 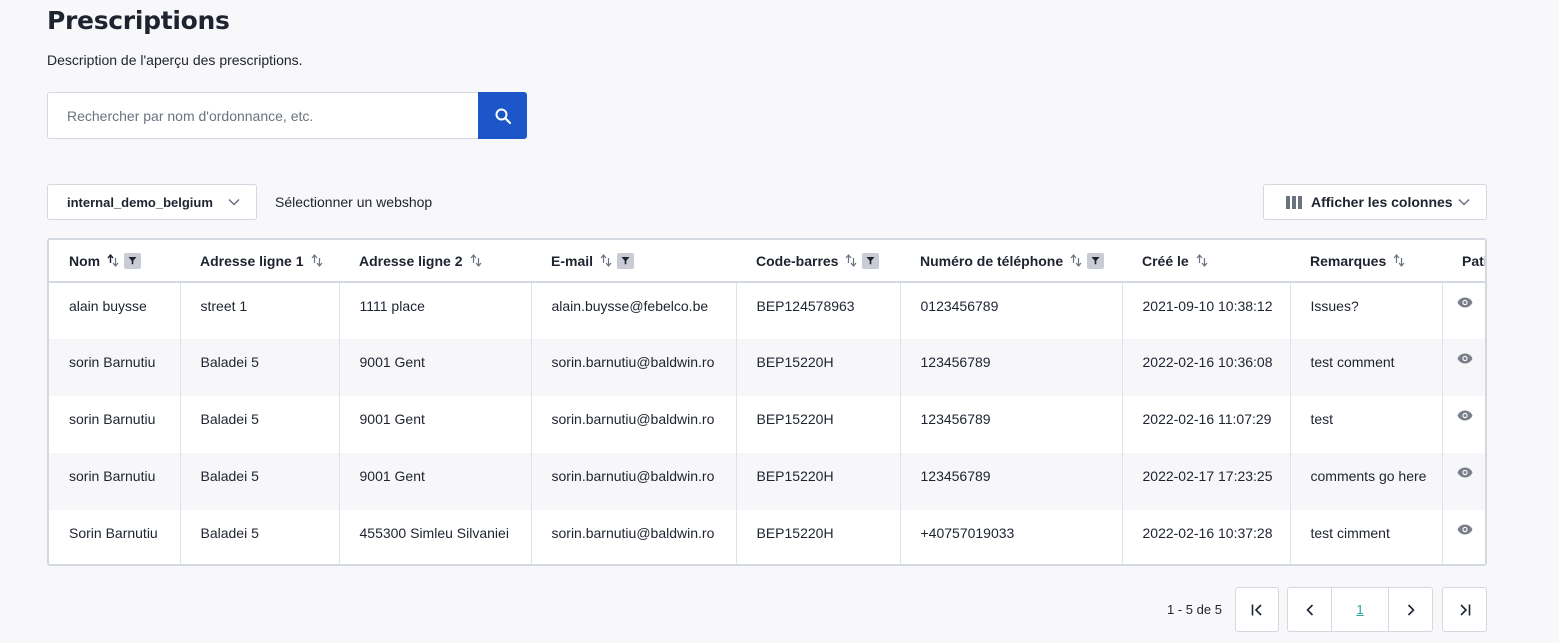 I want to click on table-cell: 2021-09-10 10:38:12, so click(x=1206, y=310).